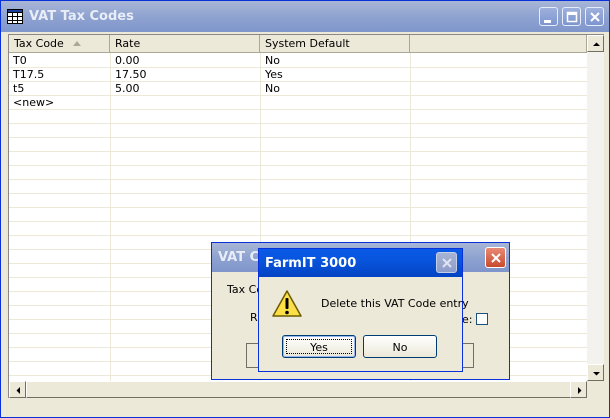 The width and height of the screenshot is (610, 418). I want to click on scroll-right-button, so click(578, 389).